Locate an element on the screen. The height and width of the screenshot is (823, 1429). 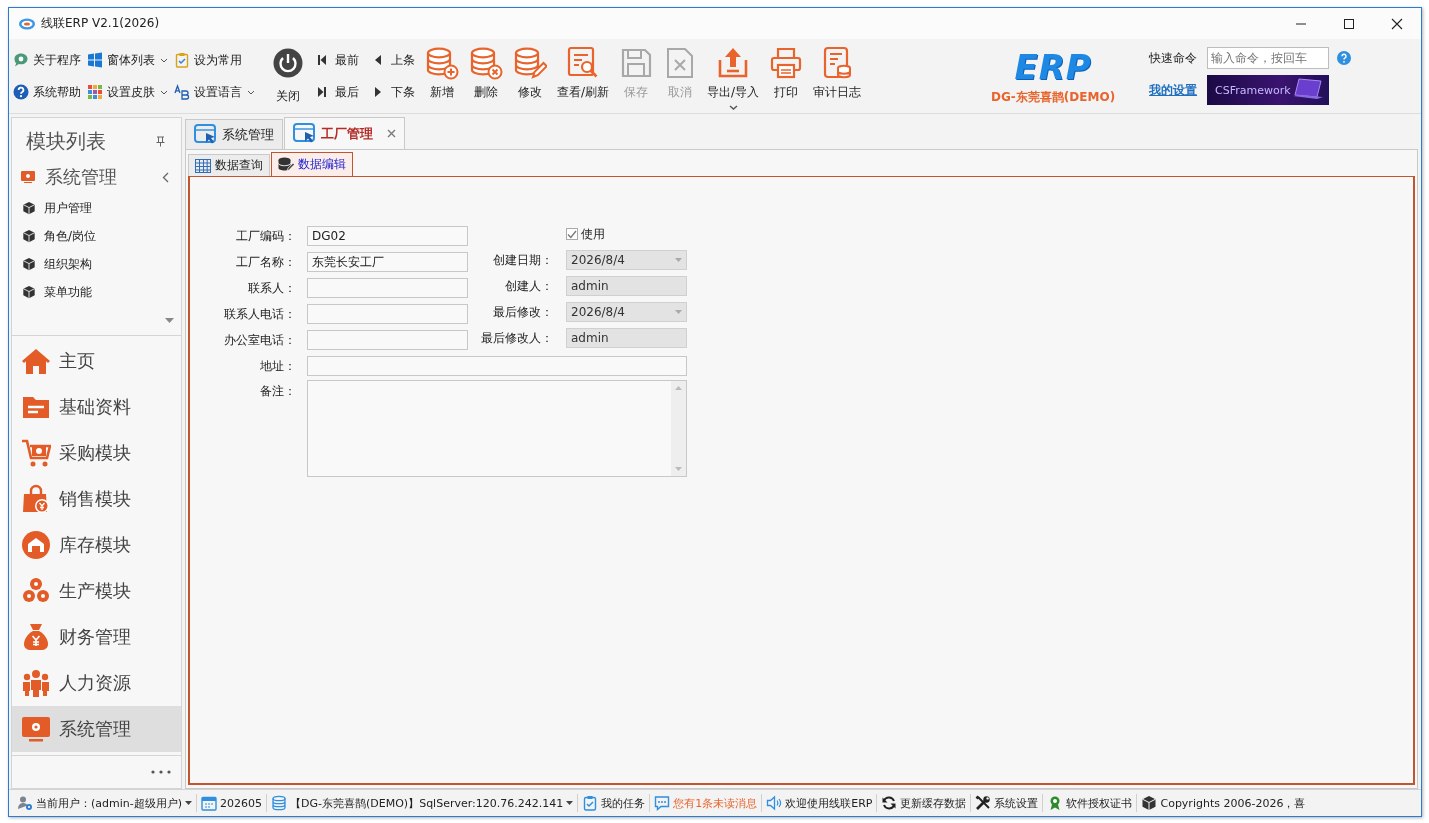
scroll-up-icon is located at coordinates (678, 388).